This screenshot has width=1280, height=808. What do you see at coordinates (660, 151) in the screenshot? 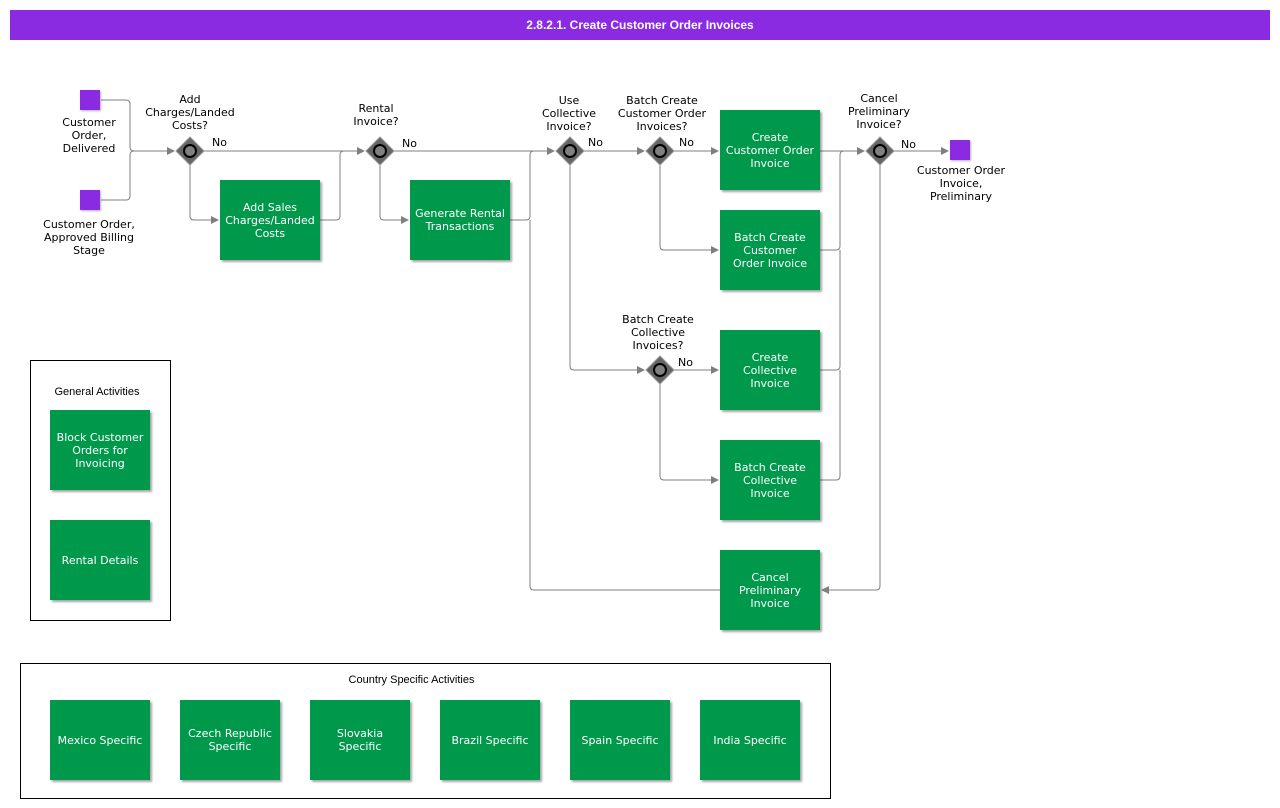
I see `gateway-batch-customer-order` at bounding box center [660, 151].